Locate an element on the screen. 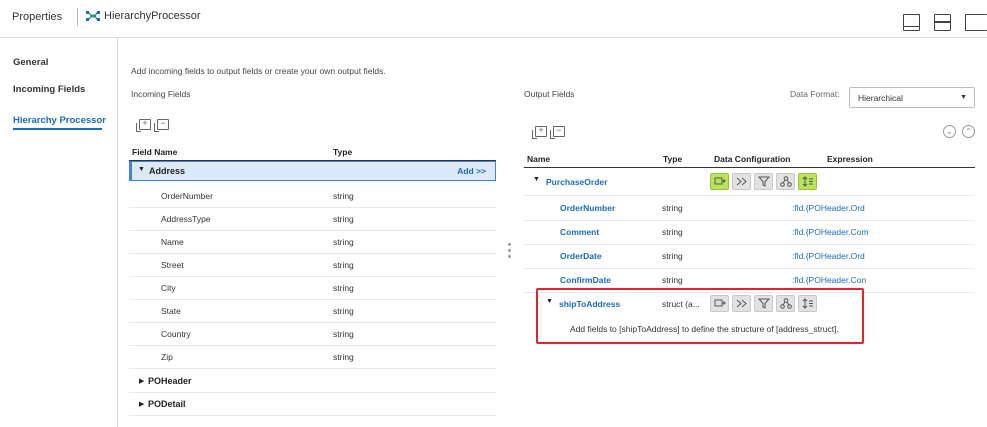  output-field-name: OrderDate is located at coordinates (581, 256).